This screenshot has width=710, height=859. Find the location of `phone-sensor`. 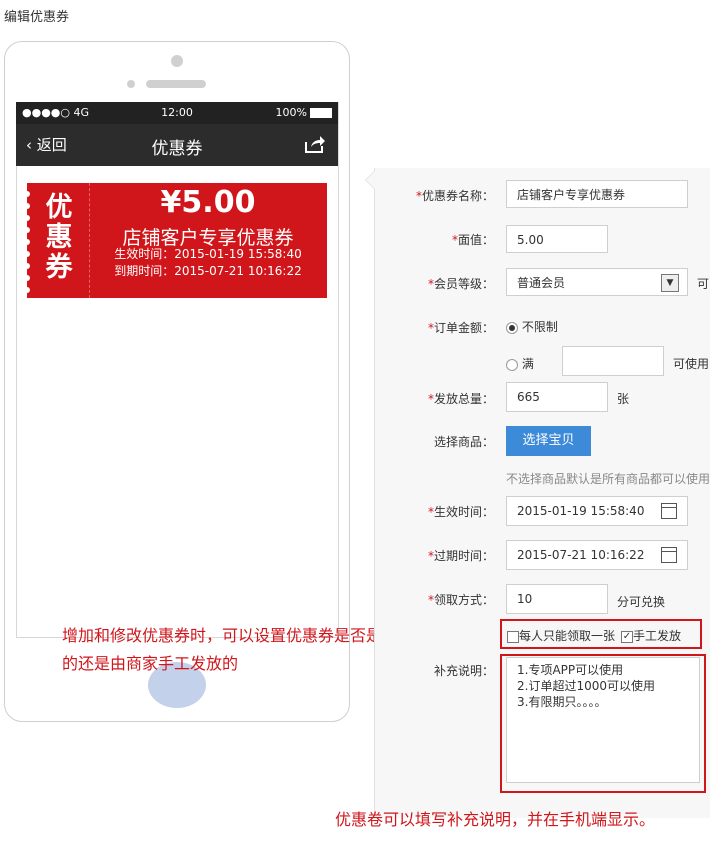

phone-sensor is located at coordinates (131, 84).